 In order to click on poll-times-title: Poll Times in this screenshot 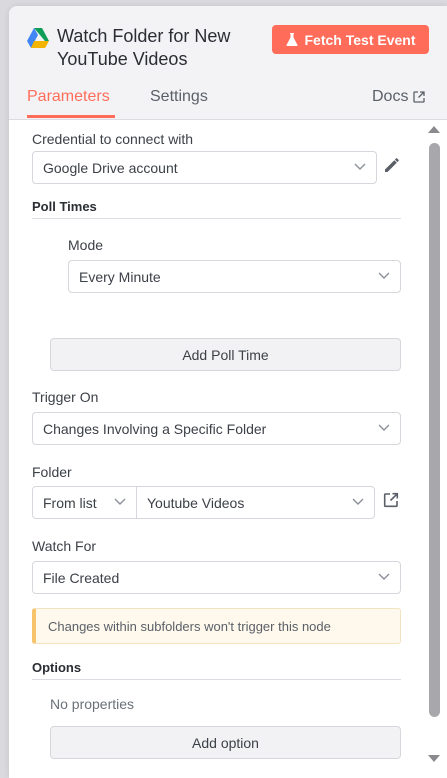, I will do `click(64, 206)`.